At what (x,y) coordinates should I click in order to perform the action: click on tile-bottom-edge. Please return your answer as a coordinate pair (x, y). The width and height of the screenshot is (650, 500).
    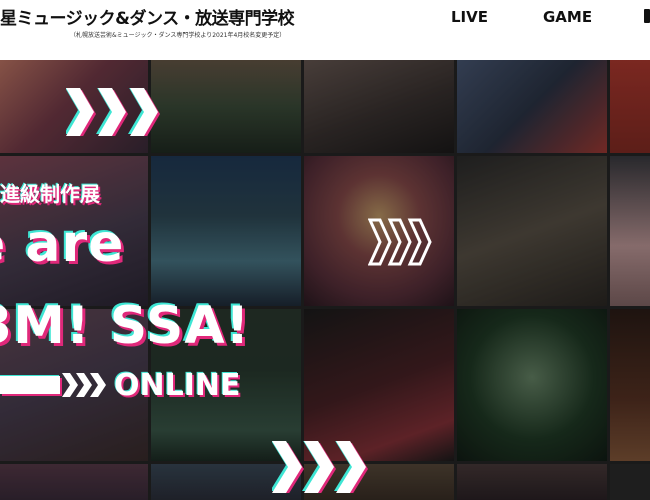
    Looking at the image, I should click on (630, 482).